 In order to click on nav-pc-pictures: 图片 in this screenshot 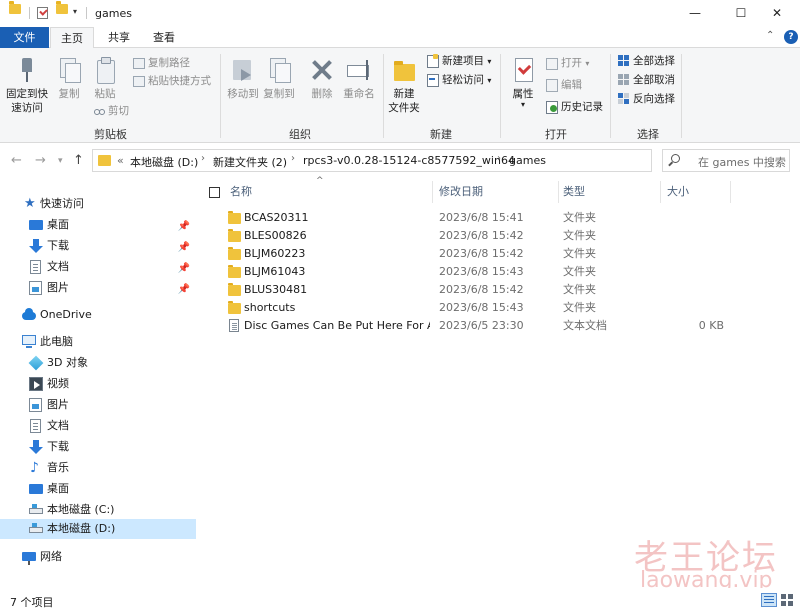, I will do `click(98, 405)`.